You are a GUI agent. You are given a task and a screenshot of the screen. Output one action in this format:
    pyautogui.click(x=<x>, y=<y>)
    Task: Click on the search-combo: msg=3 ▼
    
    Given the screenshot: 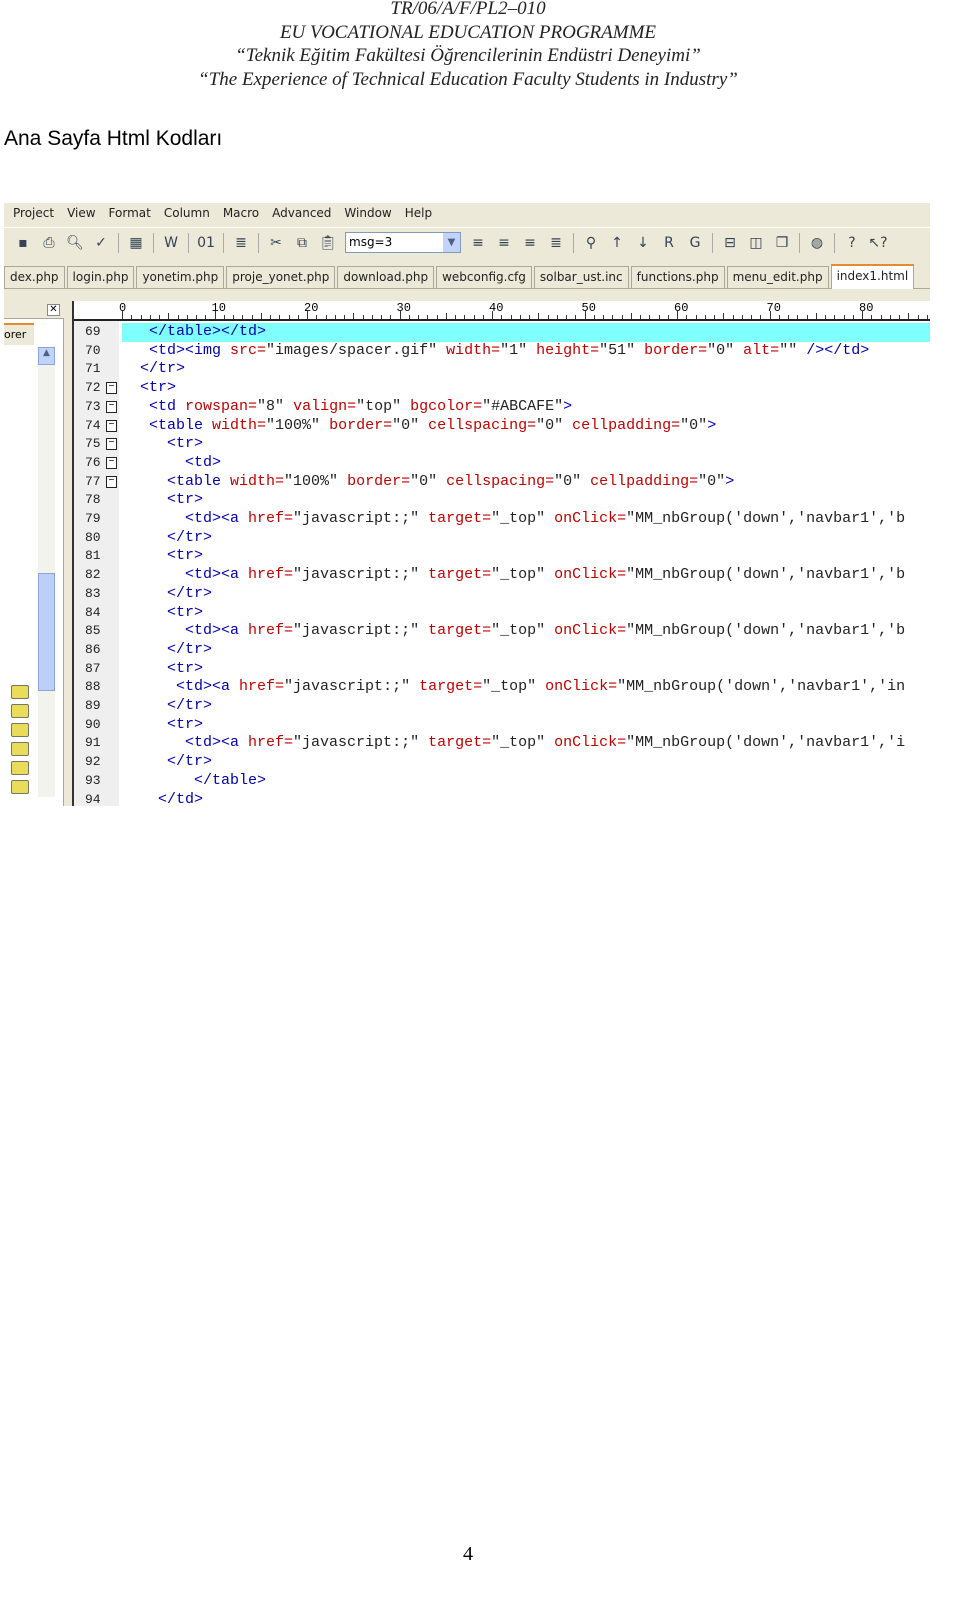 What is the action you would take?
    pyautogui.click(x=403, y=242)
    